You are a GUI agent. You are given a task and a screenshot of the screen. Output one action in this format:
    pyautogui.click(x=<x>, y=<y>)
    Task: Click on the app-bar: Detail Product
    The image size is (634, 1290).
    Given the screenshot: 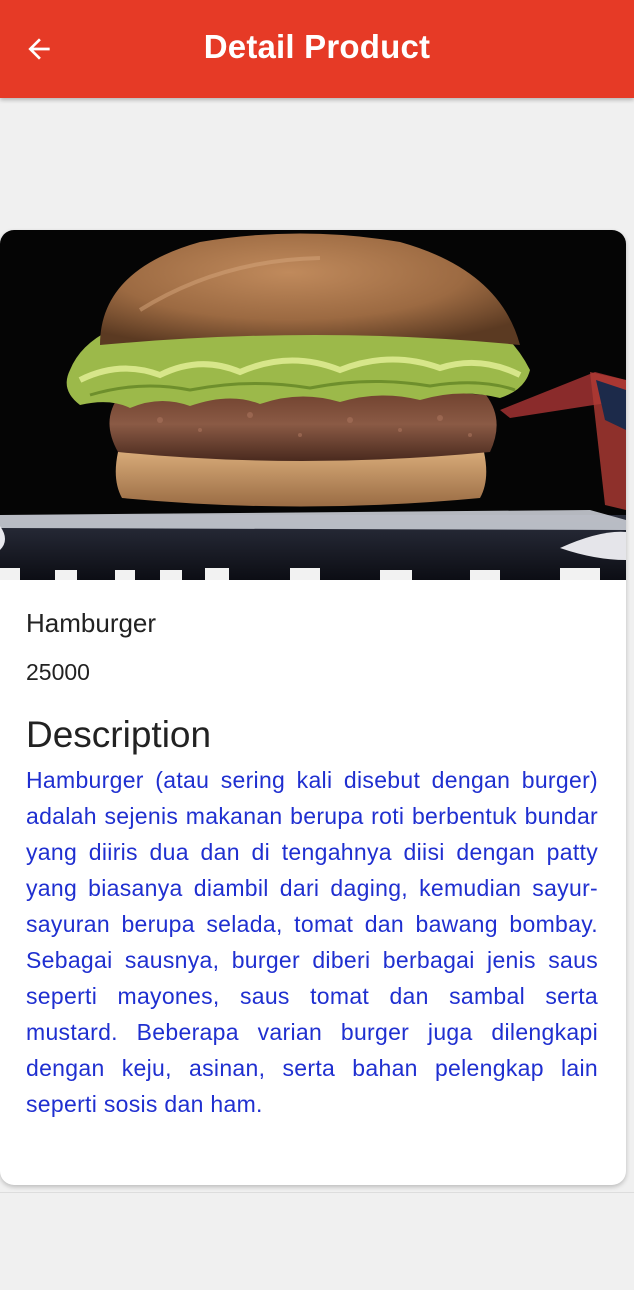 What is the action you would take?
    pyautogui.click(x=317, y=49)
    